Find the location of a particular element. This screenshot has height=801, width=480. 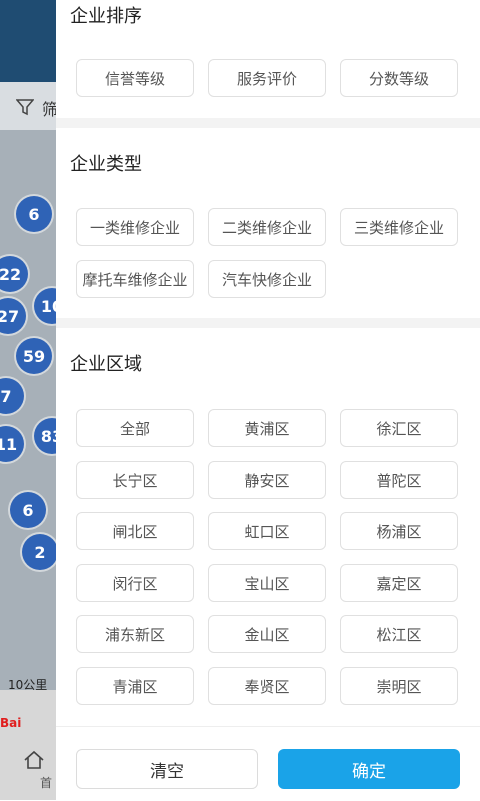

home-label: 首 is located at coordinates (46, 783).